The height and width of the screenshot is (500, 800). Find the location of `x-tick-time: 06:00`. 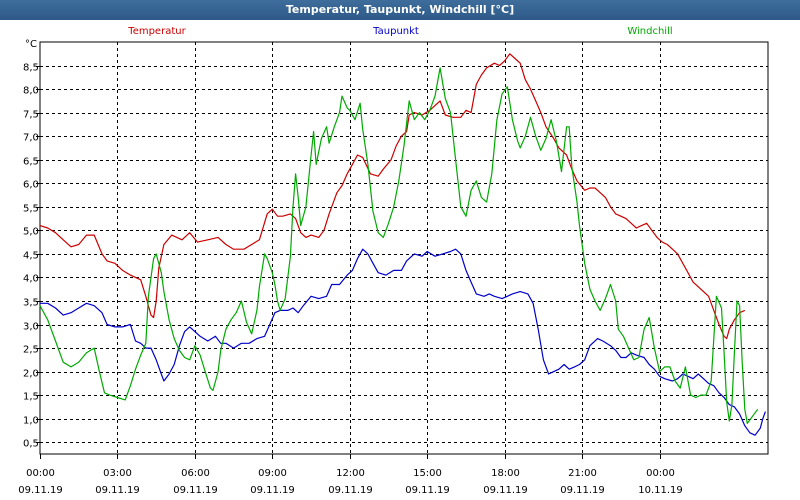

x-tick-time: 06:00 is located at coordinates (195, 473).